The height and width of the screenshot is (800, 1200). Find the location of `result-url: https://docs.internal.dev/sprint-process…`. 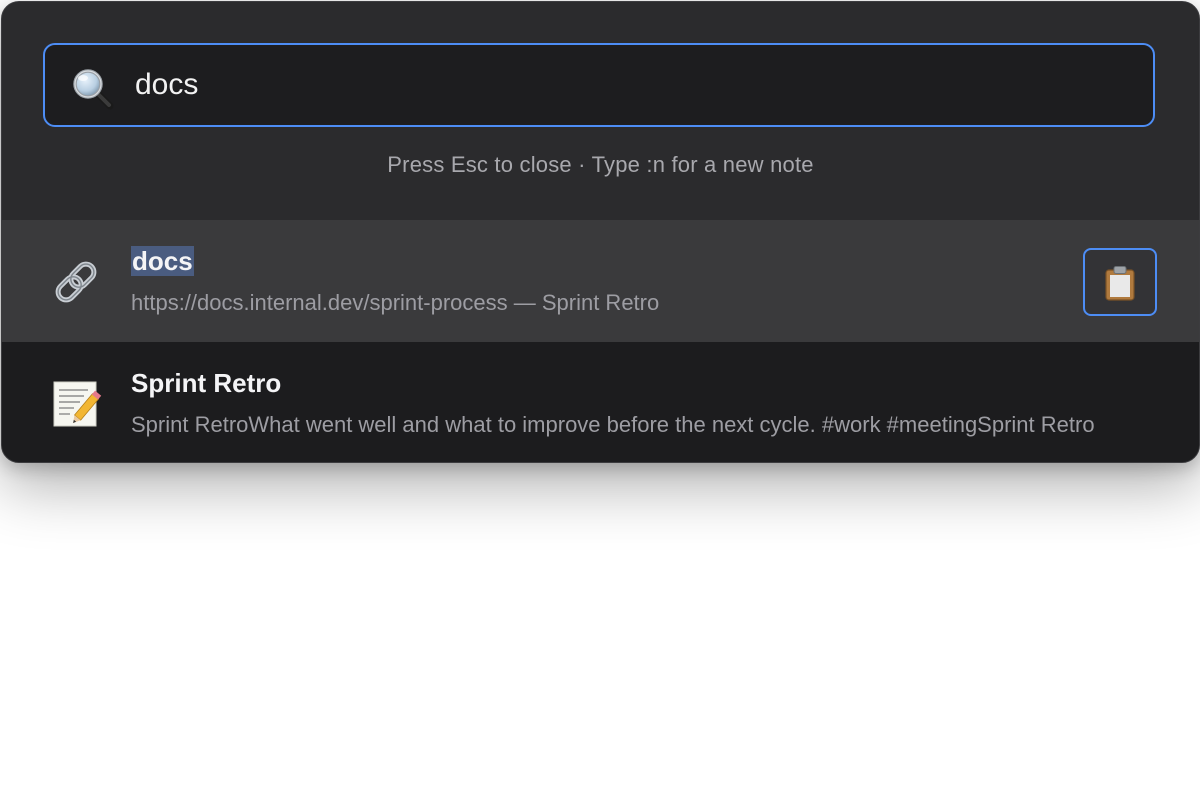

result-url: https://docs.internal.dev/sprint-process… is located at coordinates (395, 302).